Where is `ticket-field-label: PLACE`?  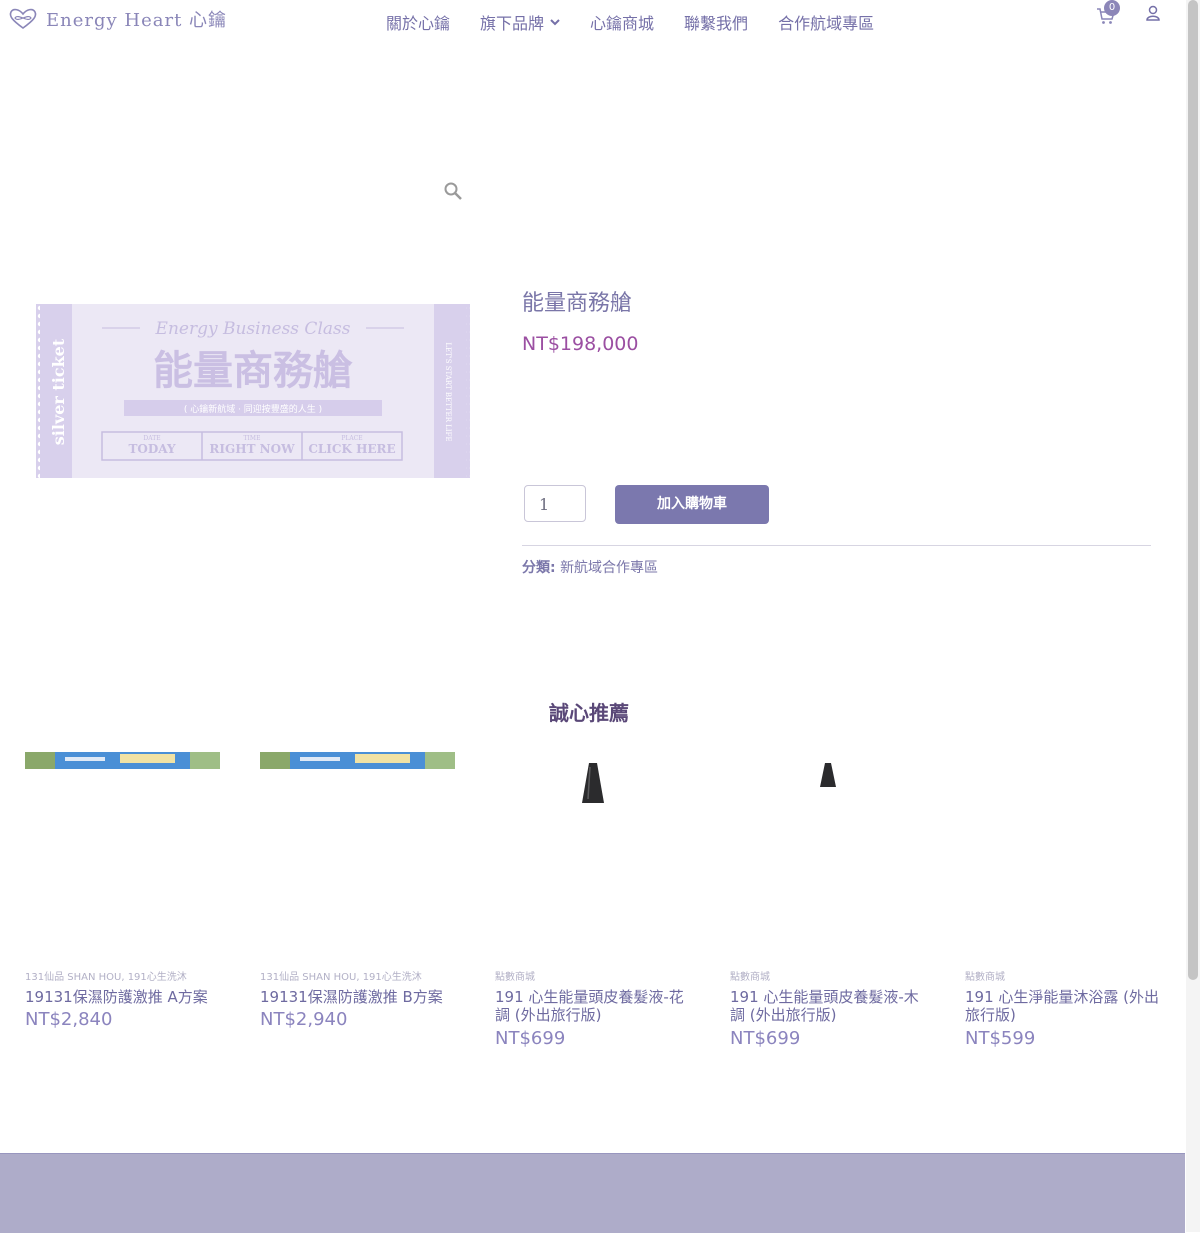
ticket-field-label: PLACE is located at coordinates (351, 438).